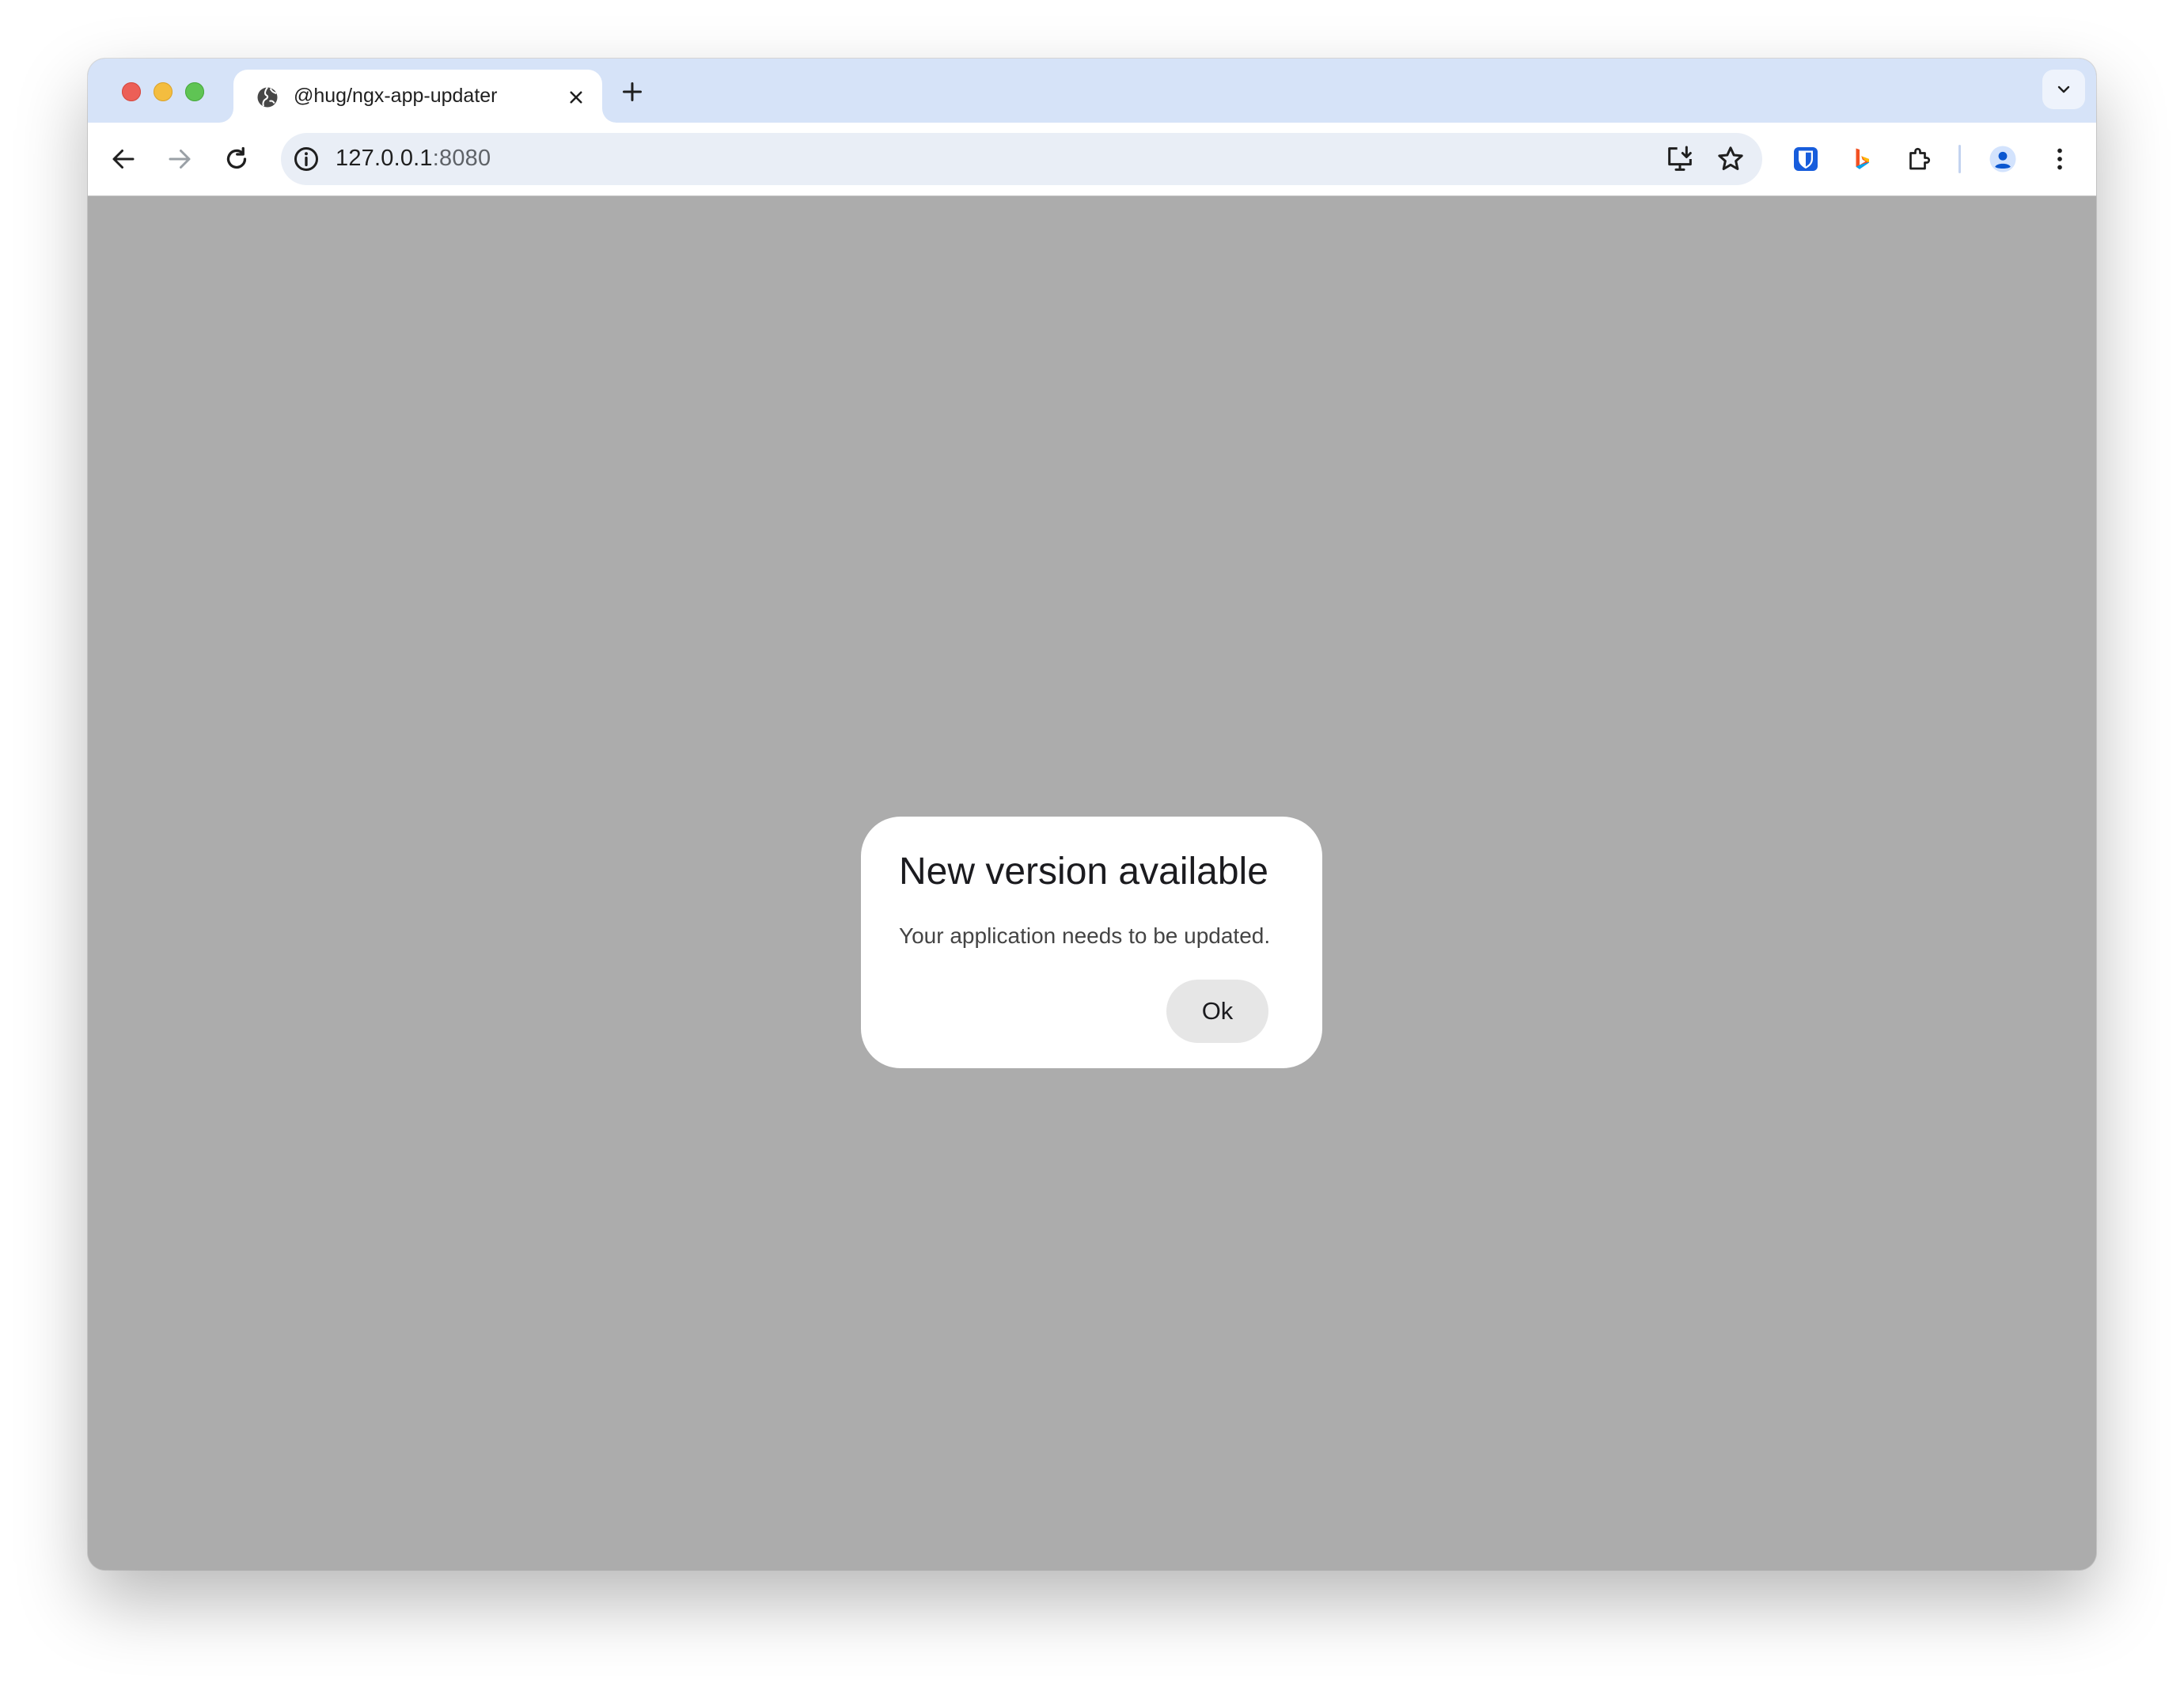 The width and height of the screenshot is (2184, 1687). I want to click on dialog-message: Your application needs to be updated., so click(1085, 935).